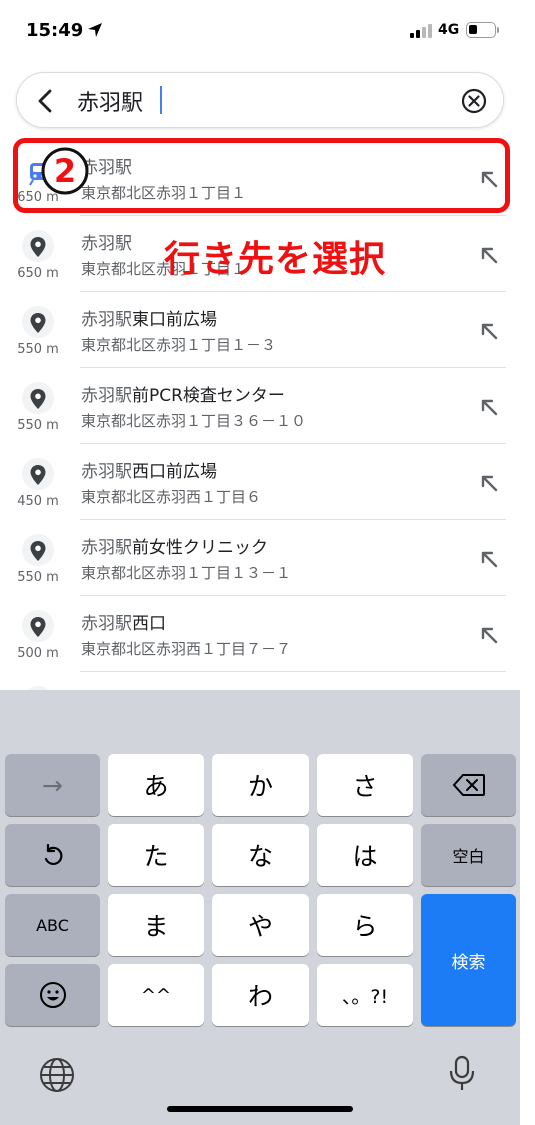  I want to click on result-address: 東京都北区赤羽１丁目１－３, so click(179, 345).